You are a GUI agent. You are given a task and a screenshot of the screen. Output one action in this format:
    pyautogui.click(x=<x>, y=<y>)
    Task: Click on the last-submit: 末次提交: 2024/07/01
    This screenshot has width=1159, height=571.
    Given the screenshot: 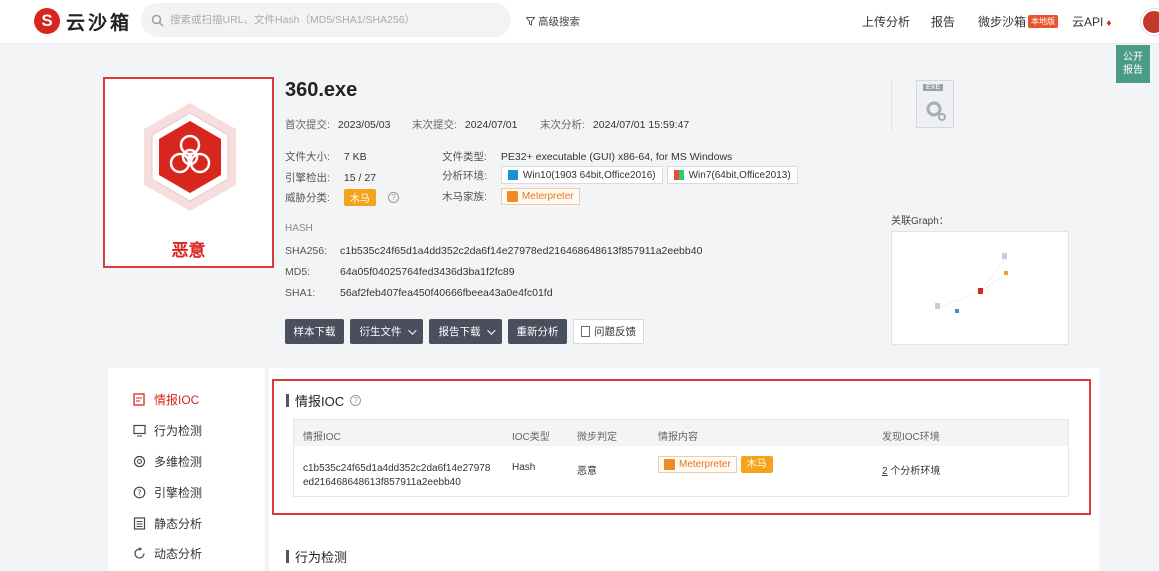 What is the action you would take?
    pyautogui.click(x=464, y=124)
    